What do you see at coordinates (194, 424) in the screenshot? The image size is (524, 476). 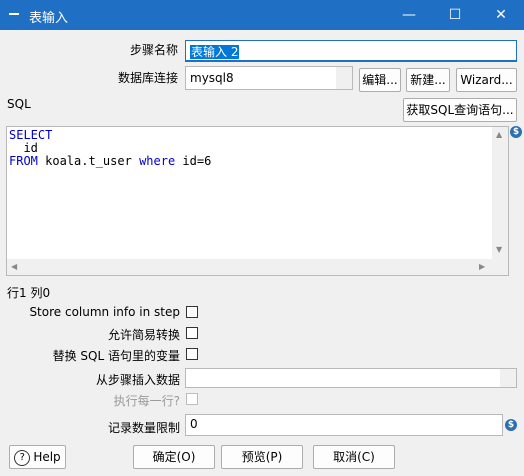 I see `limit-size-value: 0` at bounding box center [194, 424].